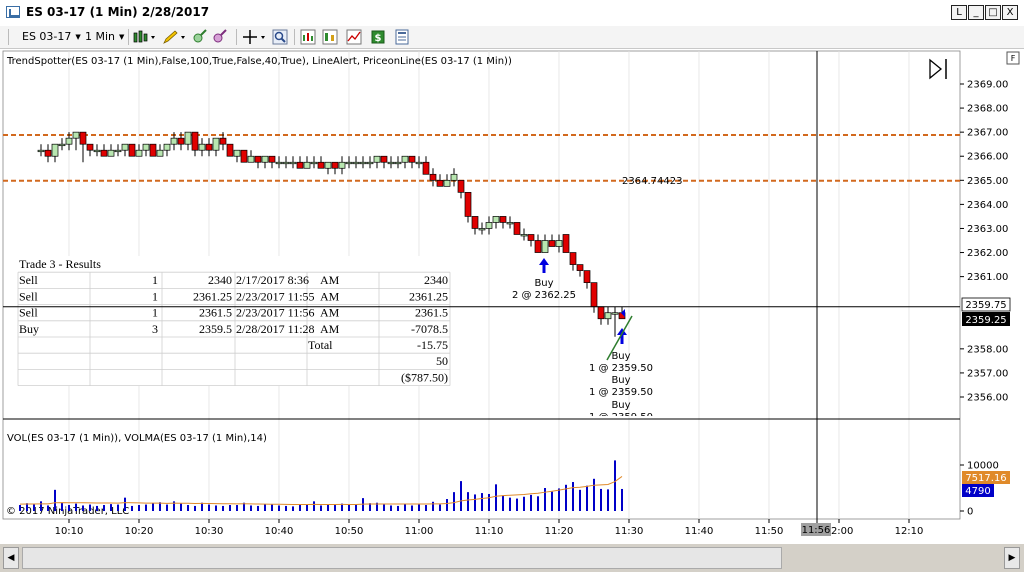 Image resolution: width=1024 pixels, height=572 pixels. I want to click on interval-selector: 1 Min ▼, so click(104, 37).